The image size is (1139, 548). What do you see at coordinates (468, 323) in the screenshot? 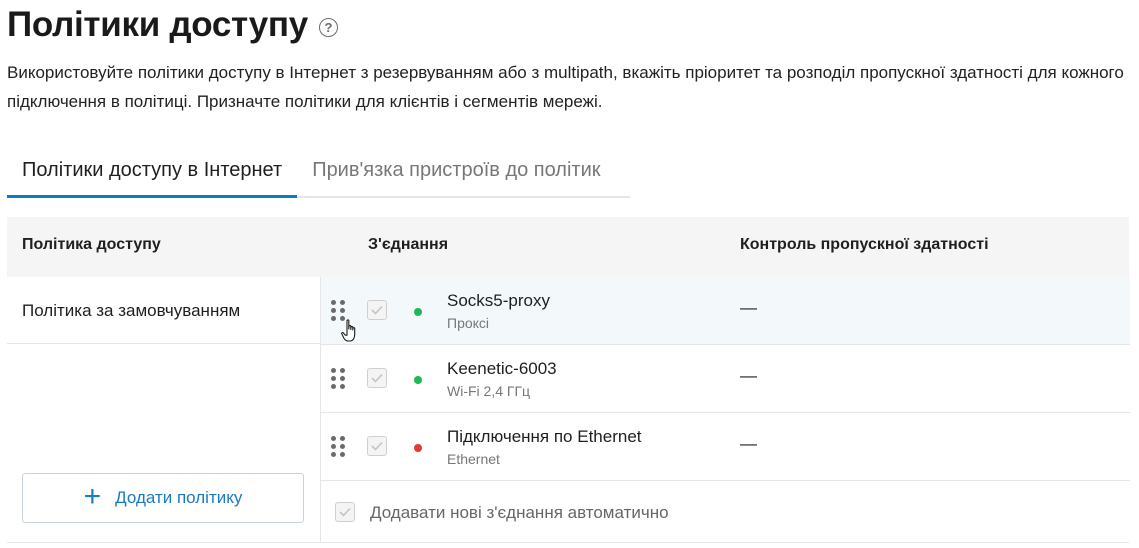
I see `connection-type: Проксі` at bounding box center [468, 323].